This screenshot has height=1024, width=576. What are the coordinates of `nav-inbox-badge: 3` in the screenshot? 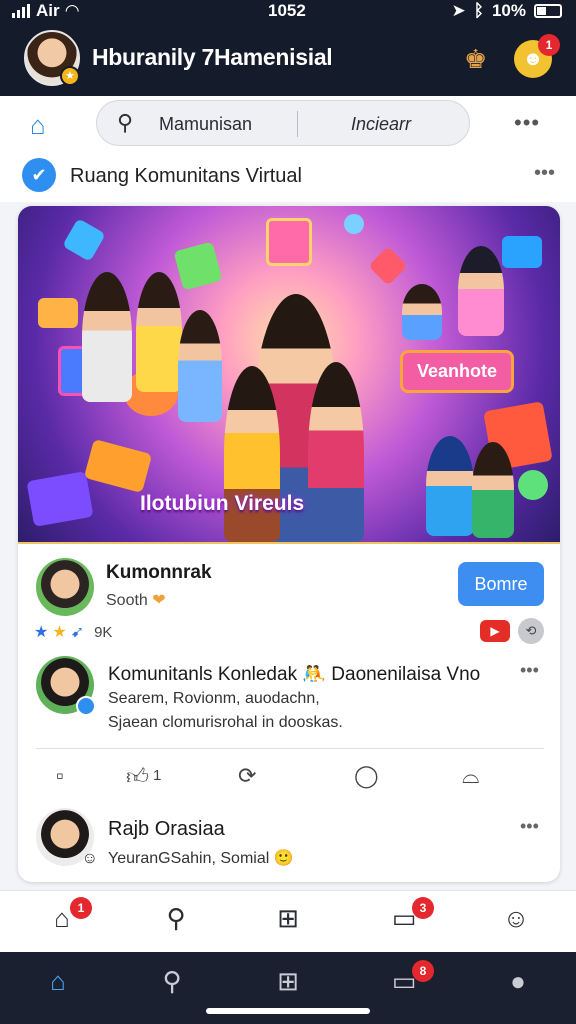 It's located at (423, 908).